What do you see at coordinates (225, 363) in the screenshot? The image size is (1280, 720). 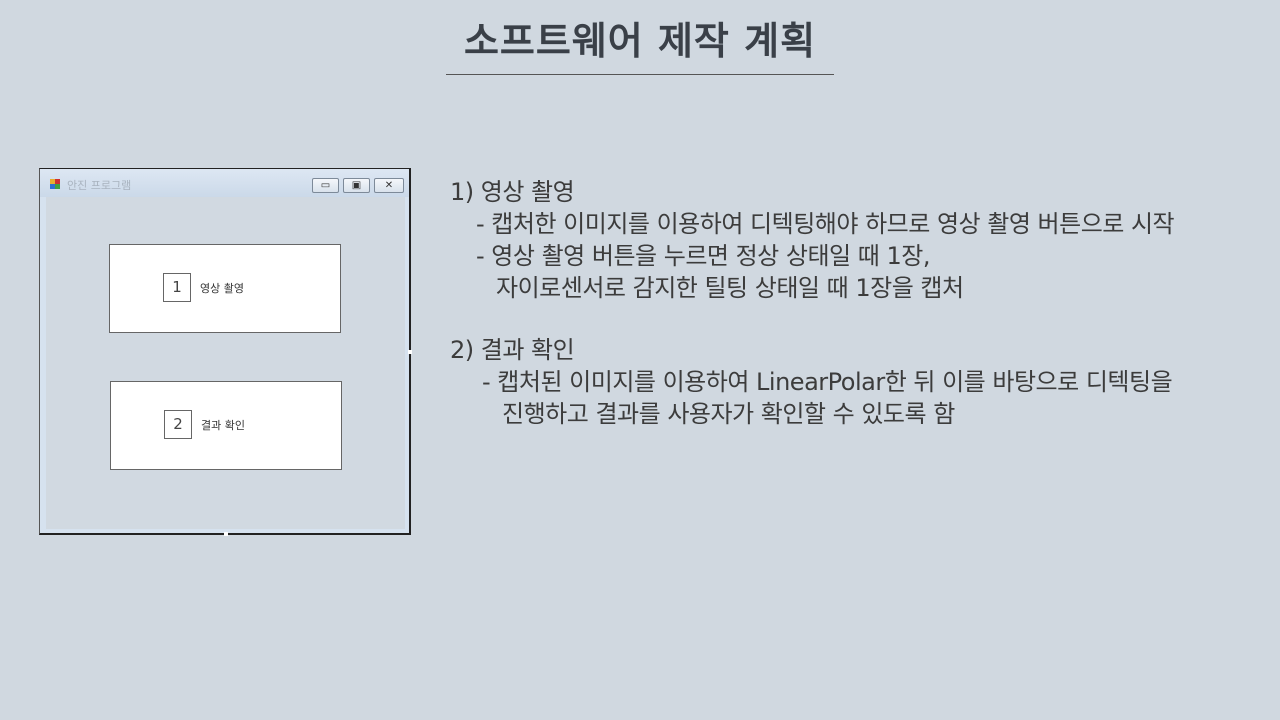 I see `window-client-area: 1 영상 촬영 2 결과 확인` at bounding box center [225, 363].